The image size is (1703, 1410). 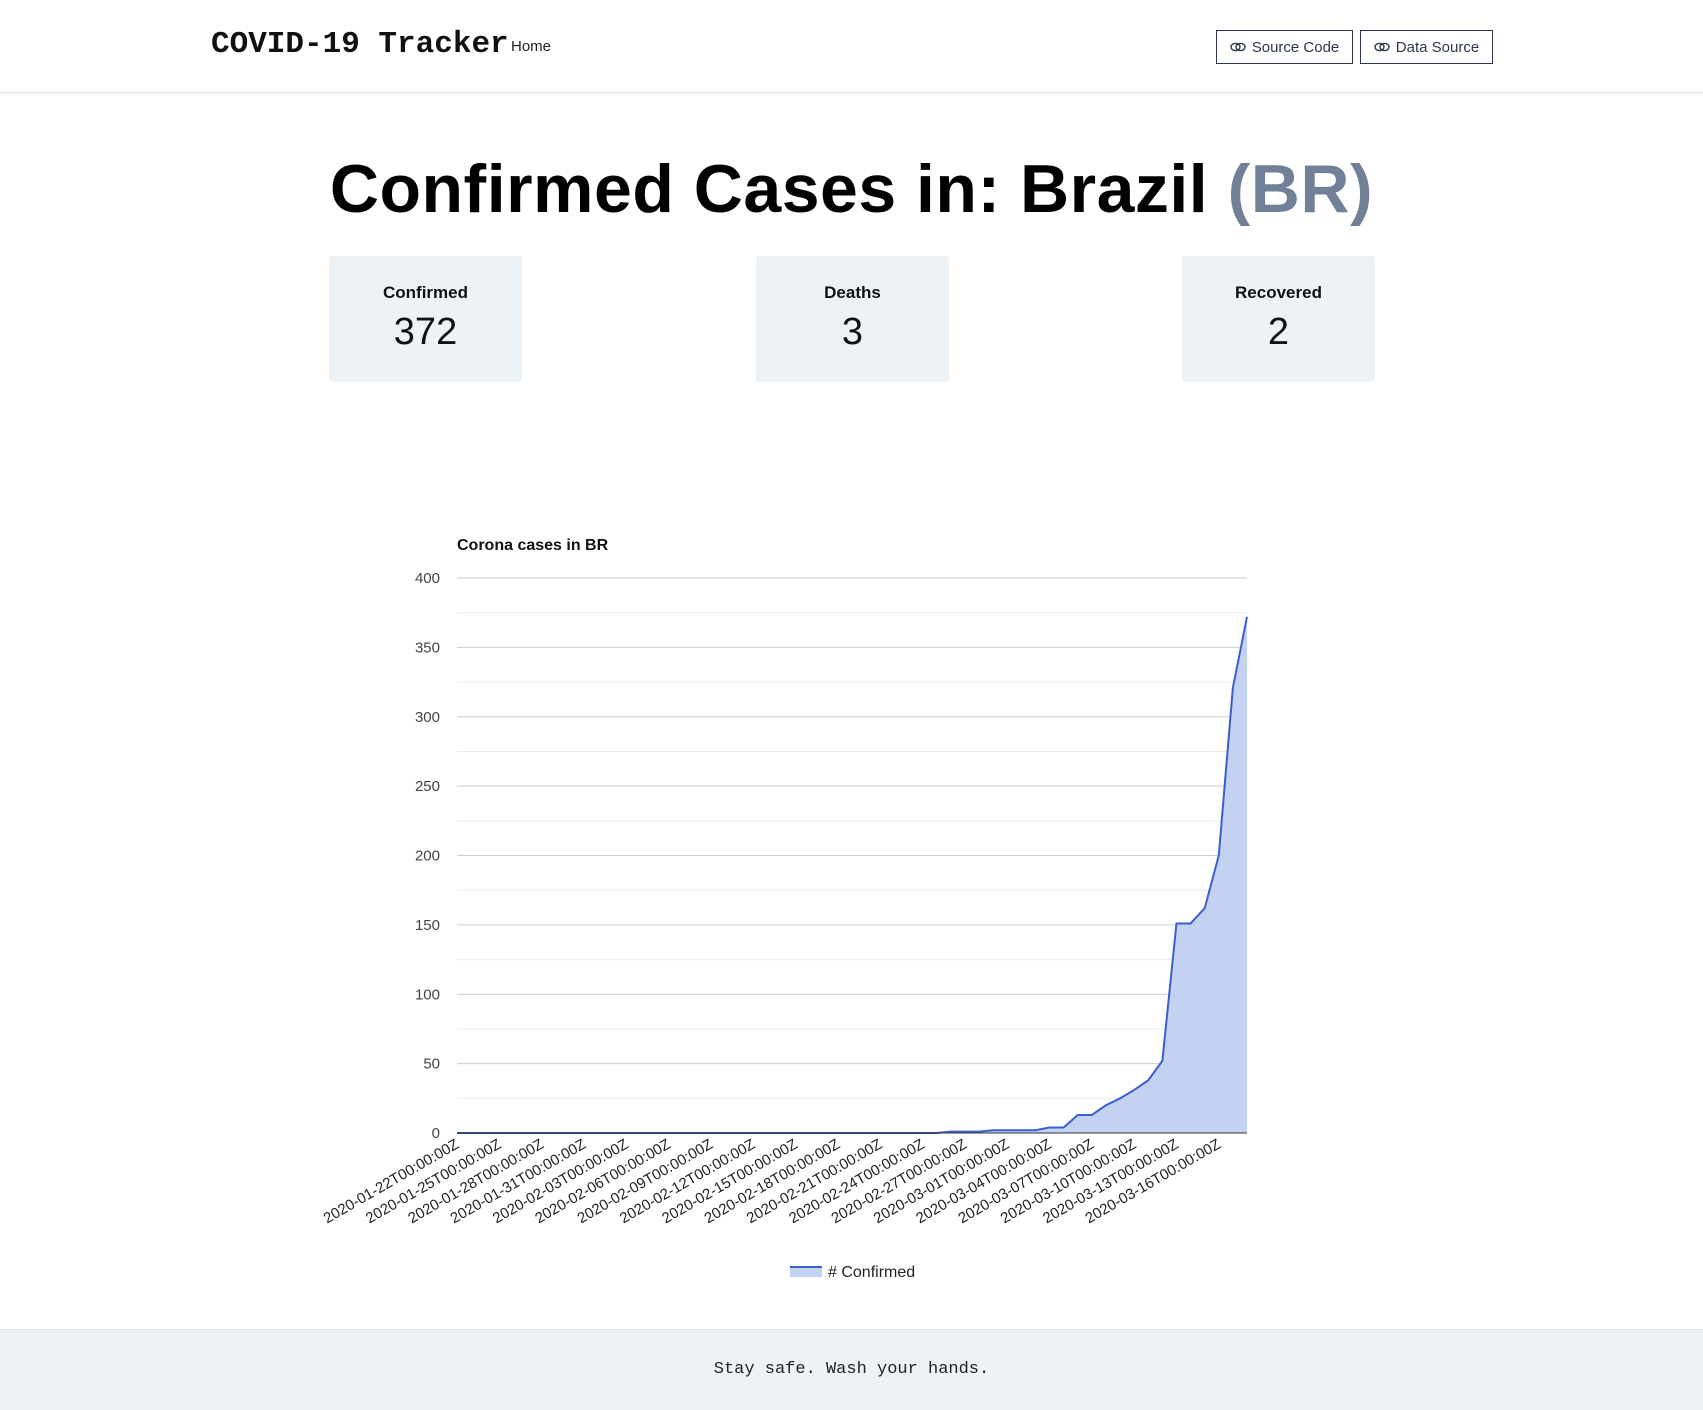 What do you see at coordinates (852, 292) in the screenshot?
I see `deaths-label: Deaths` at bounding box center [852, 292].